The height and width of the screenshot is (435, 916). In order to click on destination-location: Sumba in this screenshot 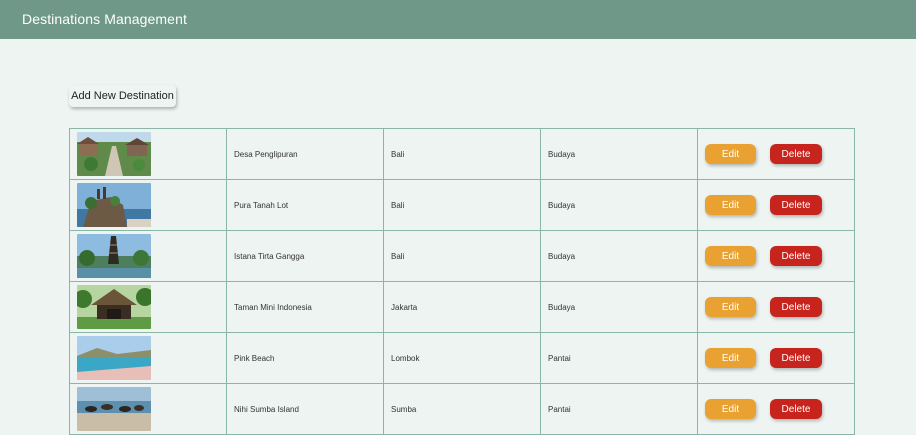, I will do `click(462, 409)`.